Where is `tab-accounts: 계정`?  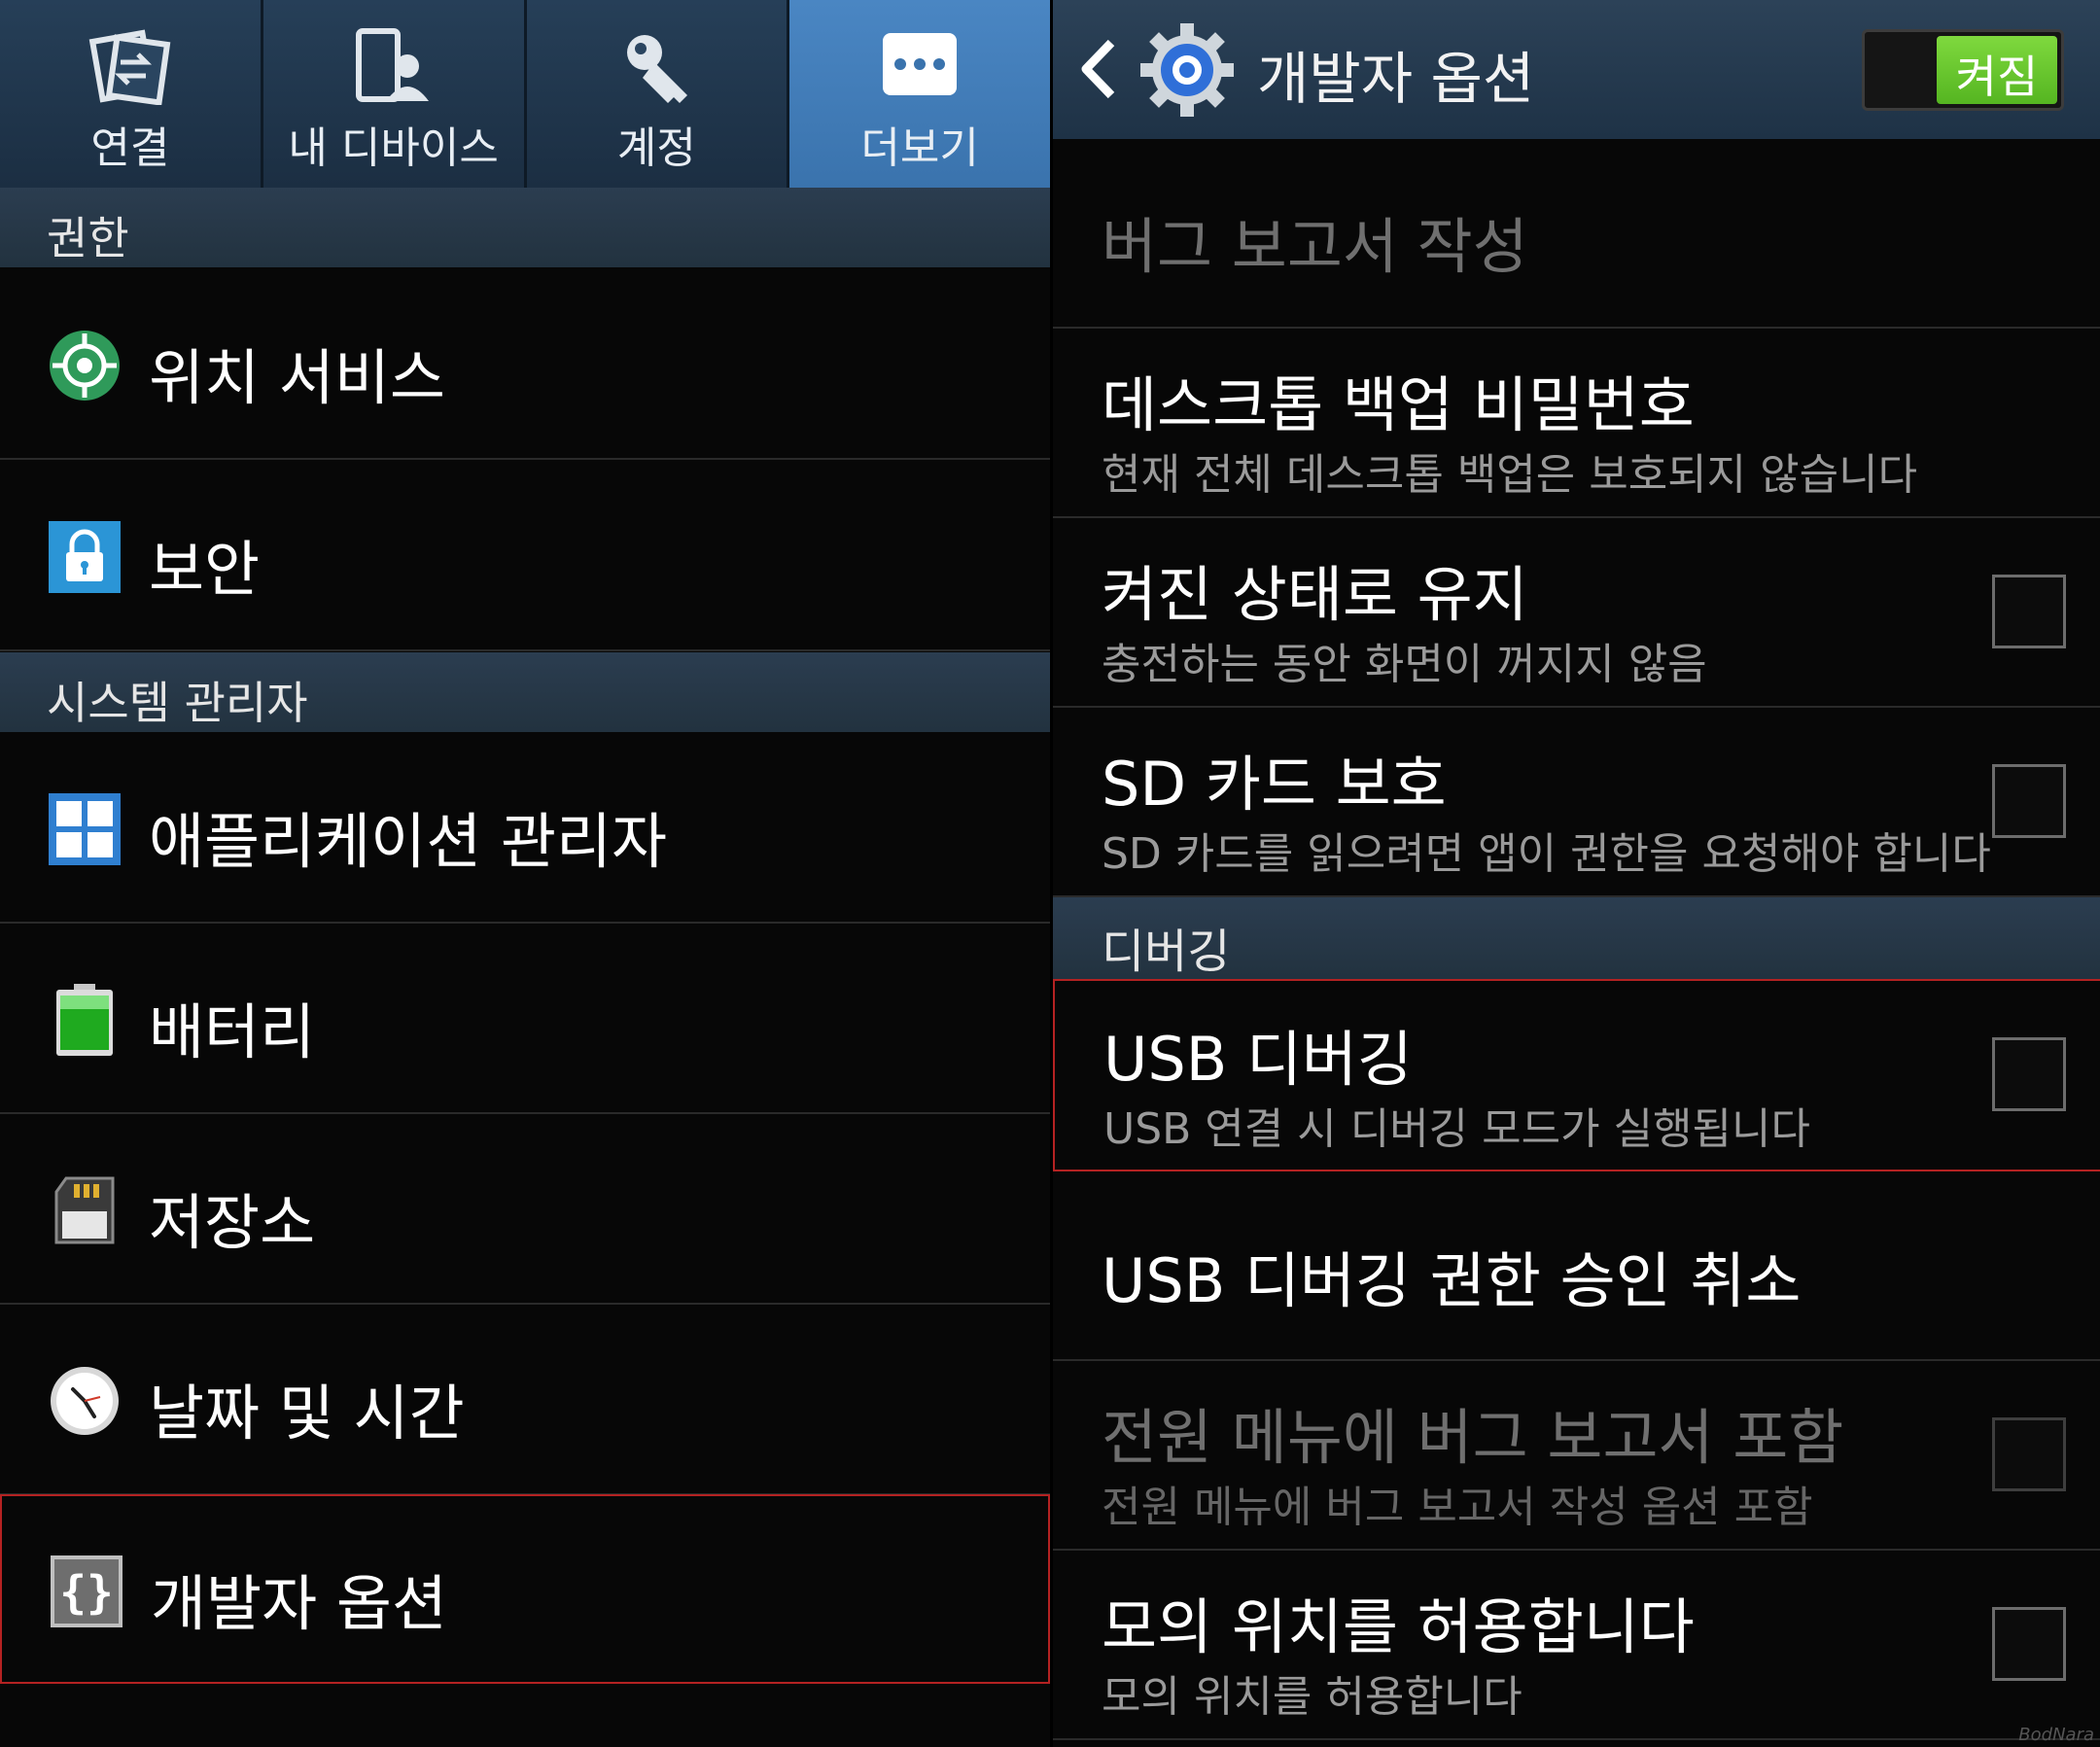
tab-accounts: 계정 is located at coordinates (658, 94).